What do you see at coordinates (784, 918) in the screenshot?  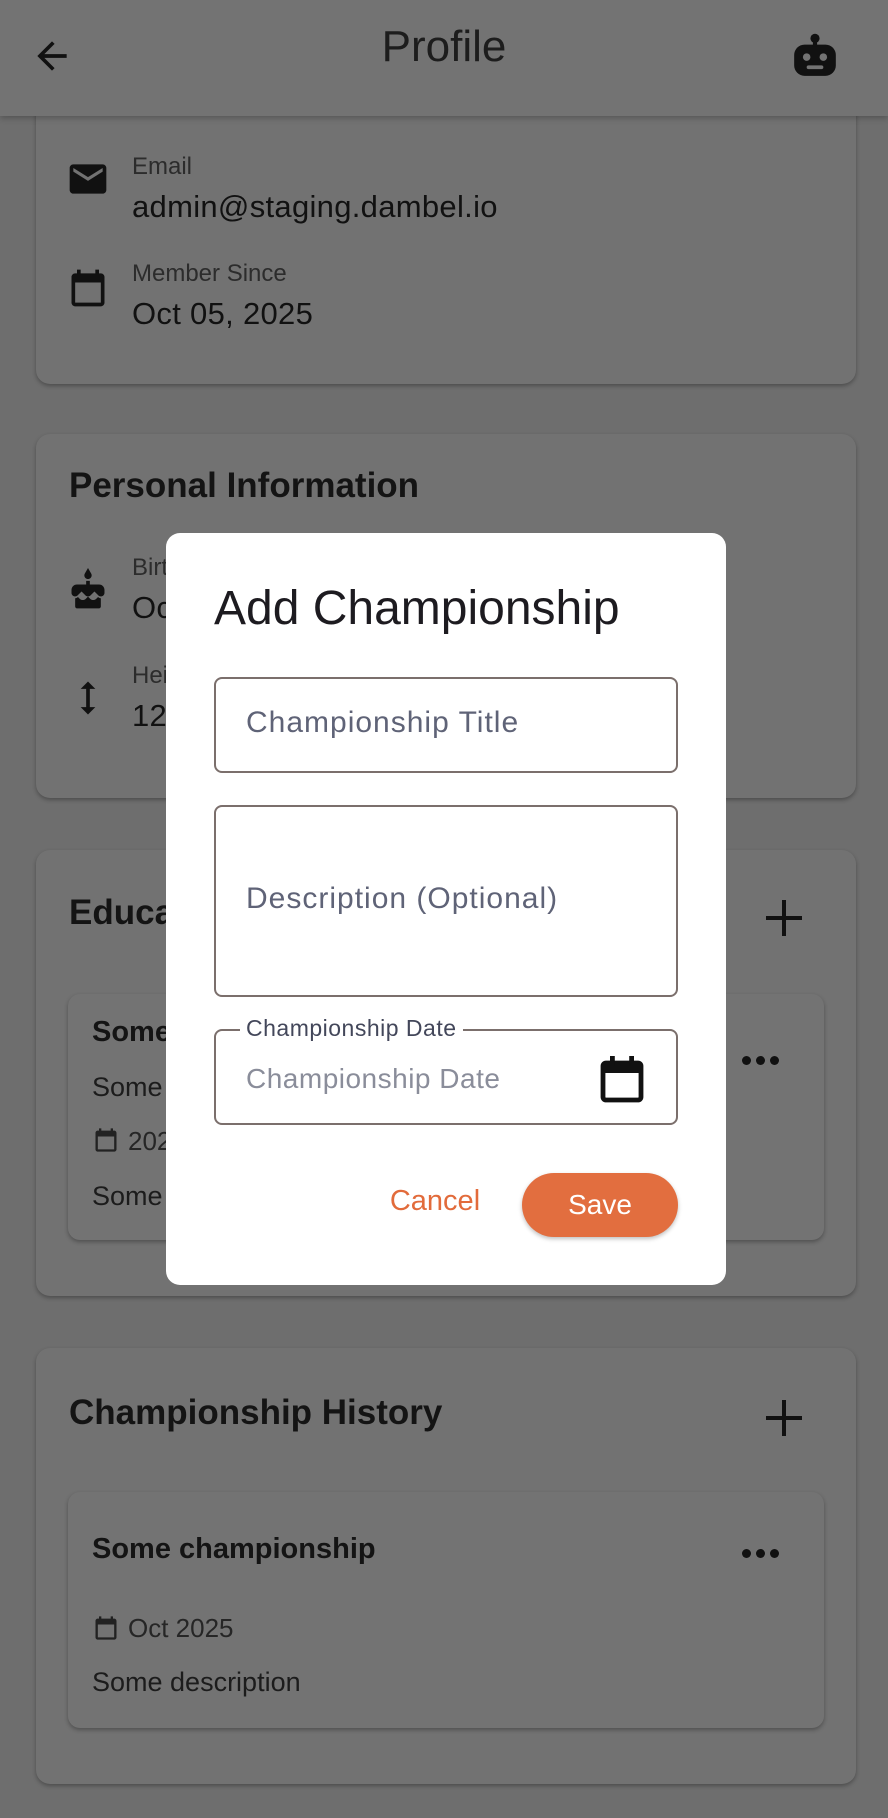 I see `add-education-button` at bounding box center [784, 918].